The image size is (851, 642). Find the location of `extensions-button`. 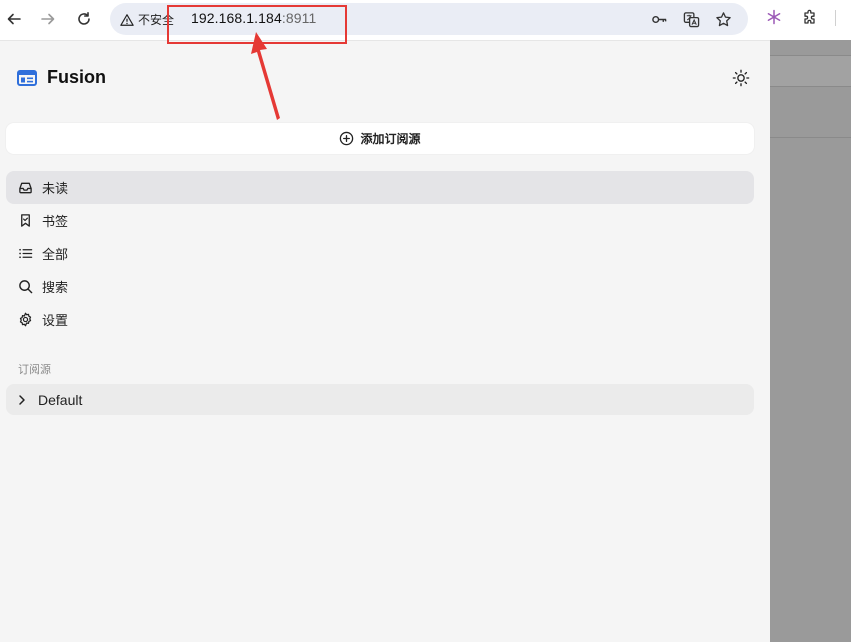

extensions-button is located at coordinates (810, 17).